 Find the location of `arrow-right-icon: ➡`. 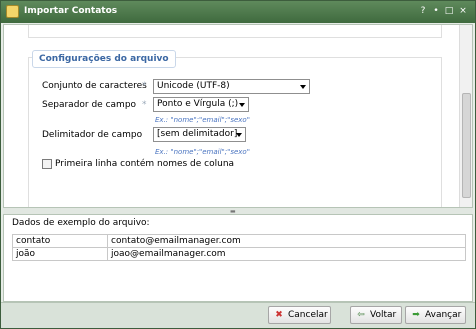

arrow-right-icon: ➡ is located at coordinates (416, 315).